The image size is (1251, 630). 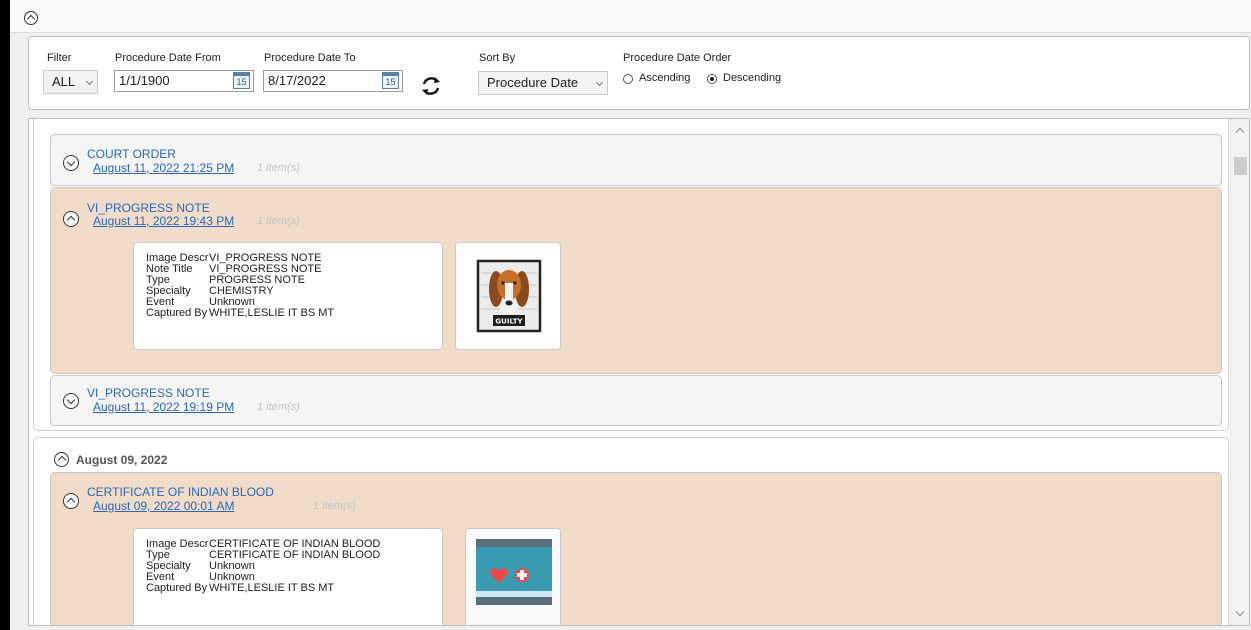 What do you see at coordinates (168, 58) in the screenshot?
I see `date-from-label: Procedure Date From` at bounding box center [168, 58].